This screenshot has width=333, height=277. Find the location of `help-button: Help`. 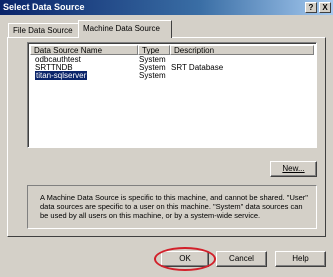

help-button: Help is located at coordinates (300, 259).